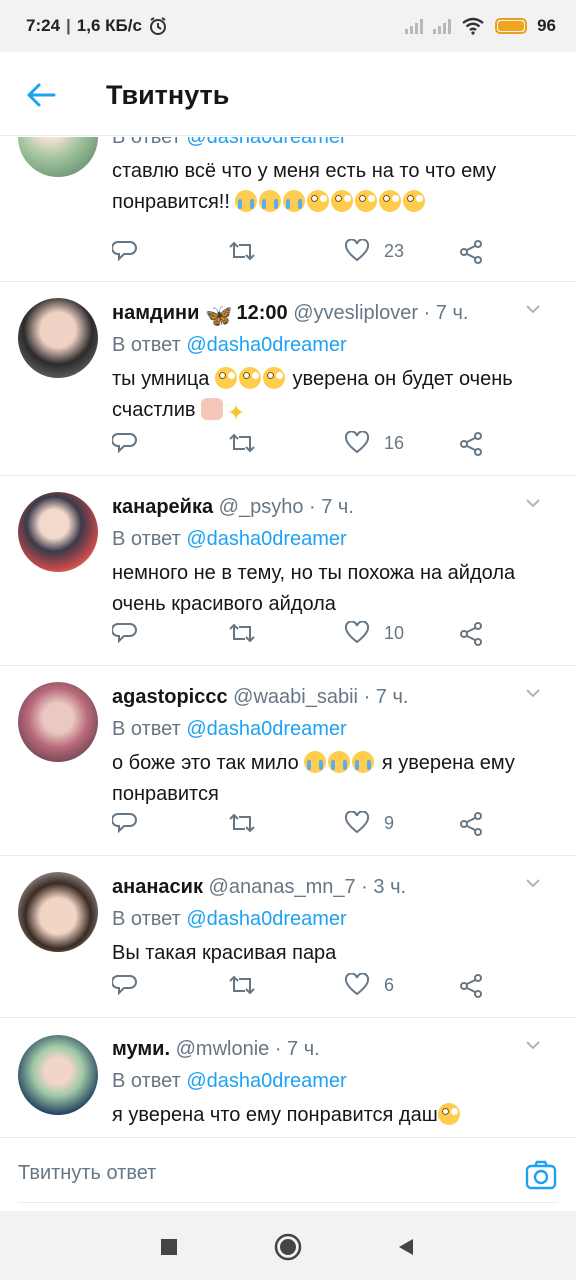 The height and width of the screenshot is (1280, 576). Describe the element at coordinates (288, 1247) in the screenshot. I see `home-button` at that location.